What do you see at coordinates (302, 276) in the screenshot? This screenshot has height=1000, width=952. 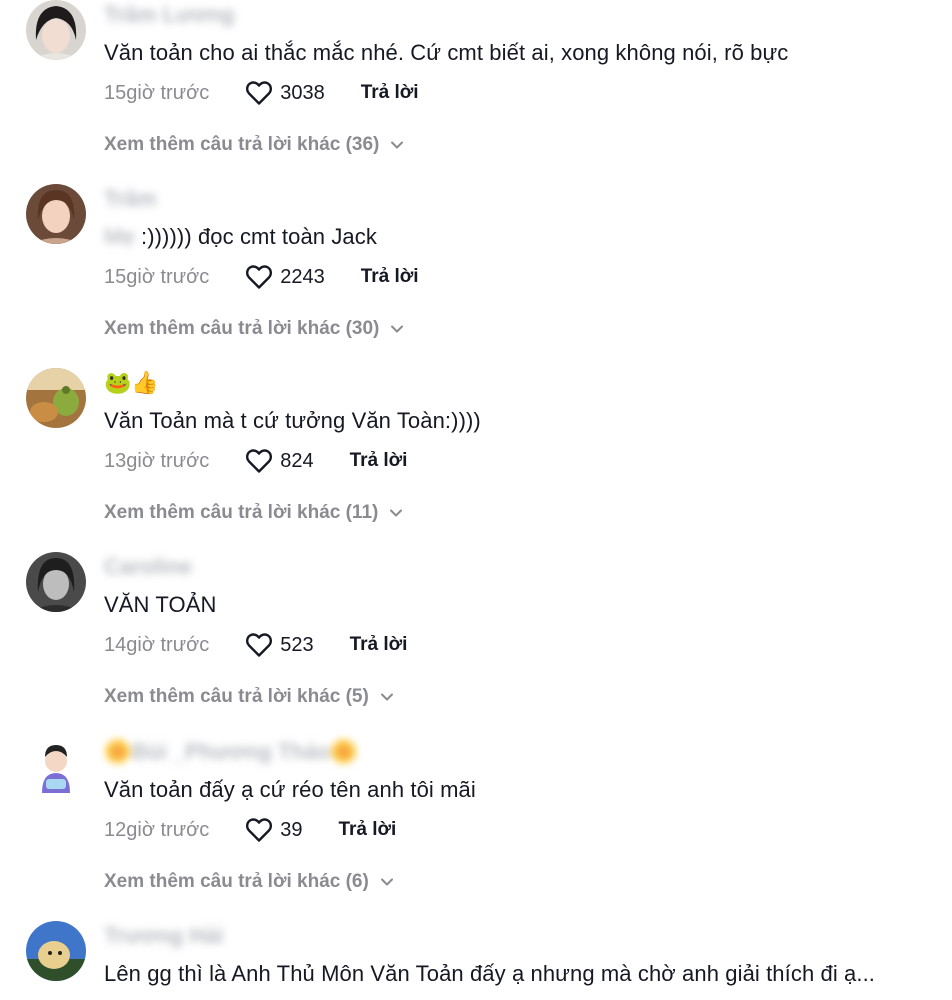 I see `like-count: 2243` at bounding box center [302, 276].